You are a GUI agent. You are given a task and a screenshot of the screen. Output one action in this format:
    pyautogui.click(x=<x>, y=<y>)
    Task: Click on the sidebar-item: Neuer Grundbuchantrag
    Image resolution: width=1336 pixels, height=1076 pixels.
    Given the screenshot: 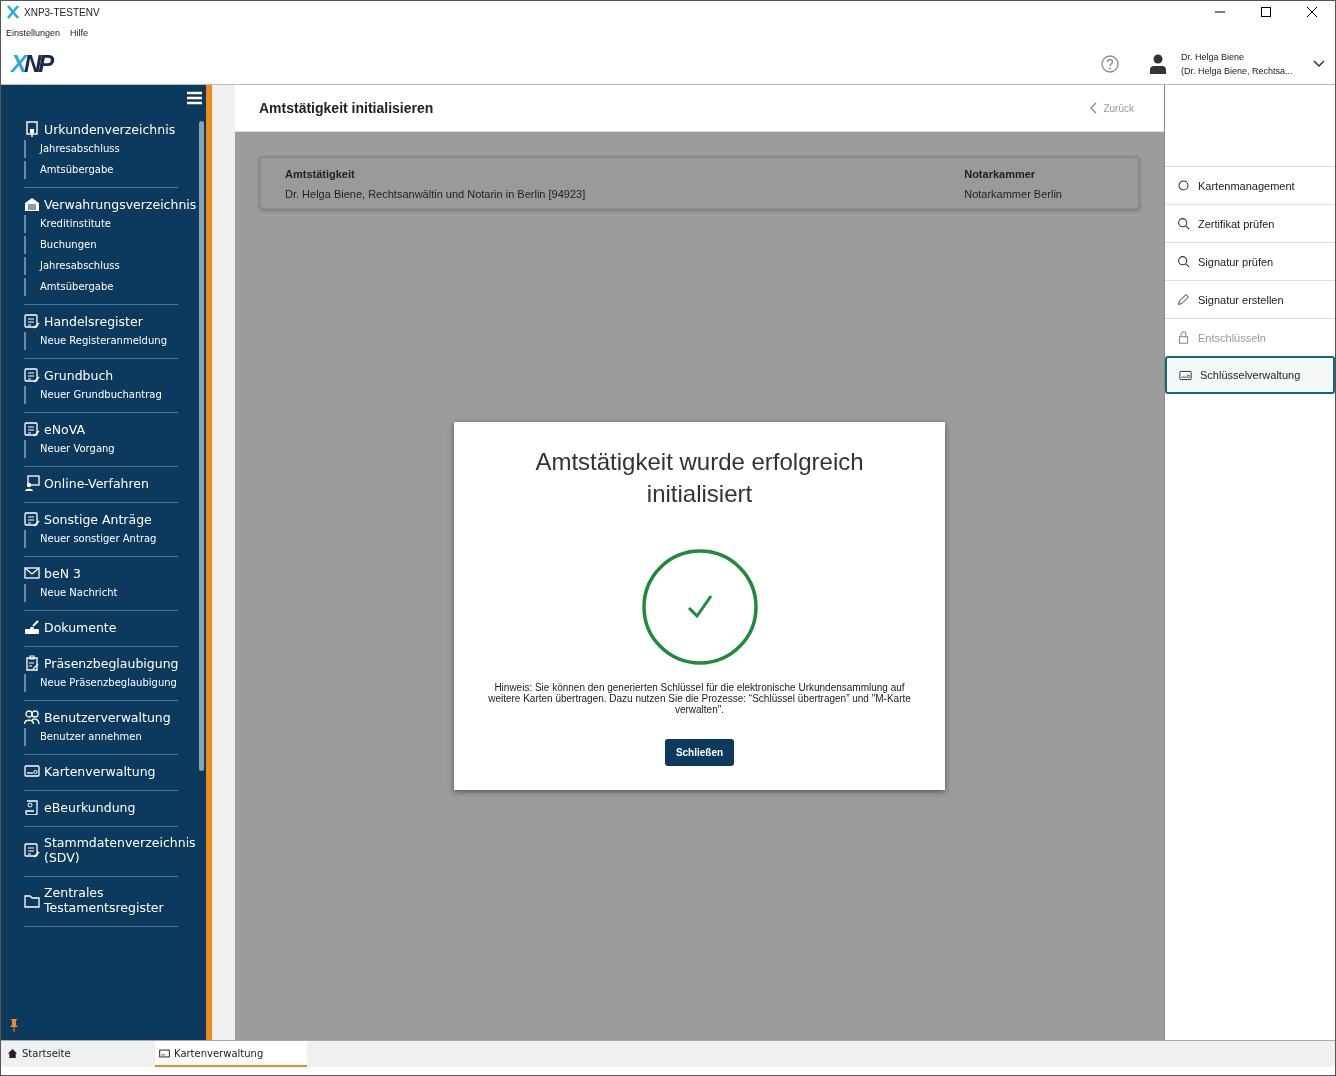 What is the action you would take?
    pyautogui.click(x=101, y=395)
    